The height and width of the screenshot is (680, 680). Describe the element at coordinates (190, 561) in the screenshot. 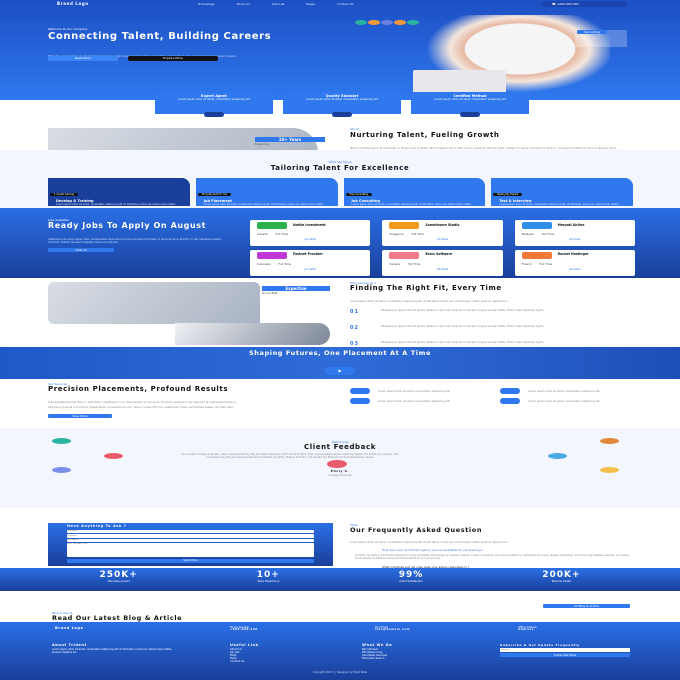

I see `submit-button: Submit Now` at that location.